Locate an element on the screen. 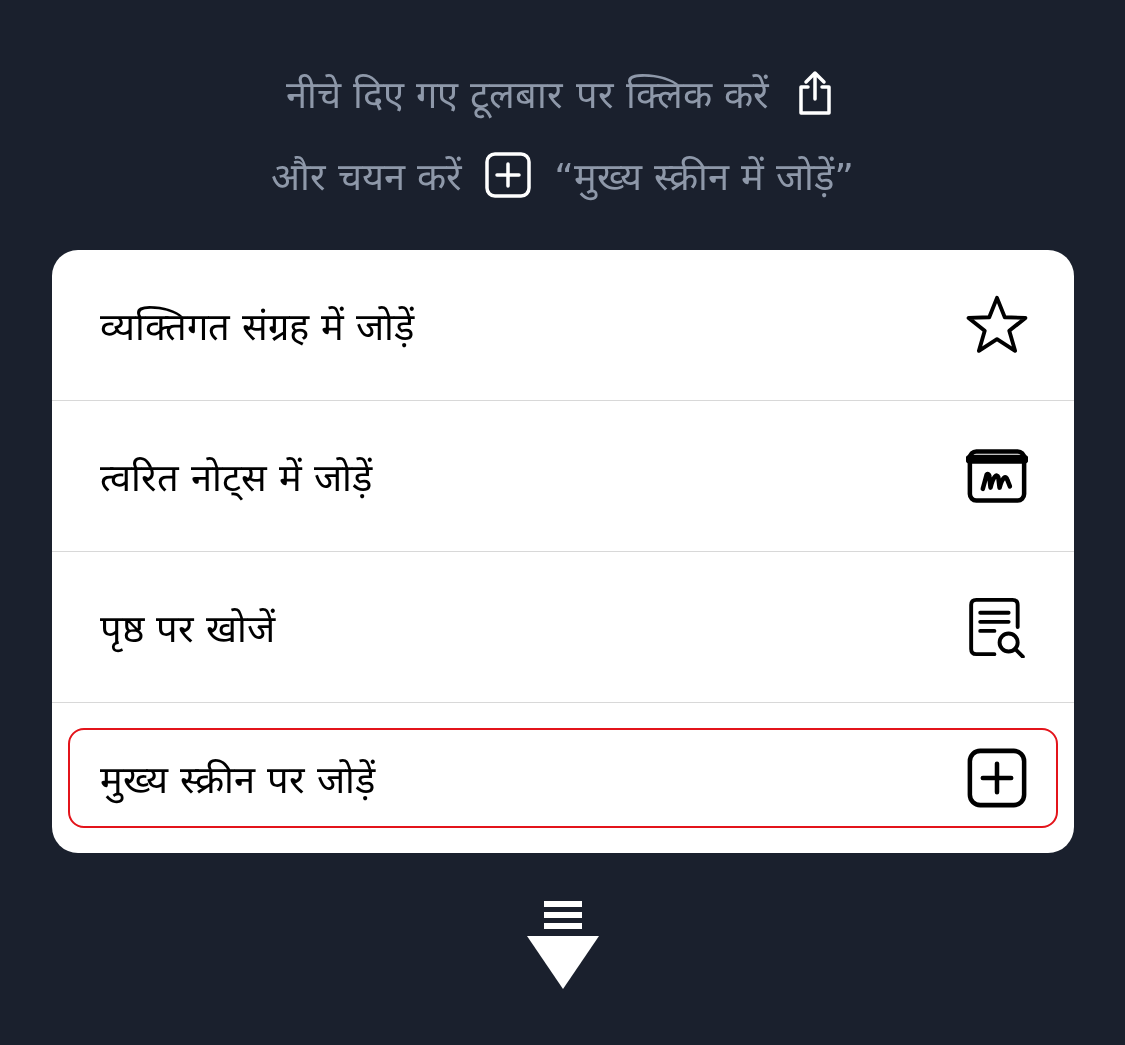 The image size is (1125, 1045). menu-item: व्यक्तिगत संग्रह में जोड़ें is located at coordinates (562, 325).